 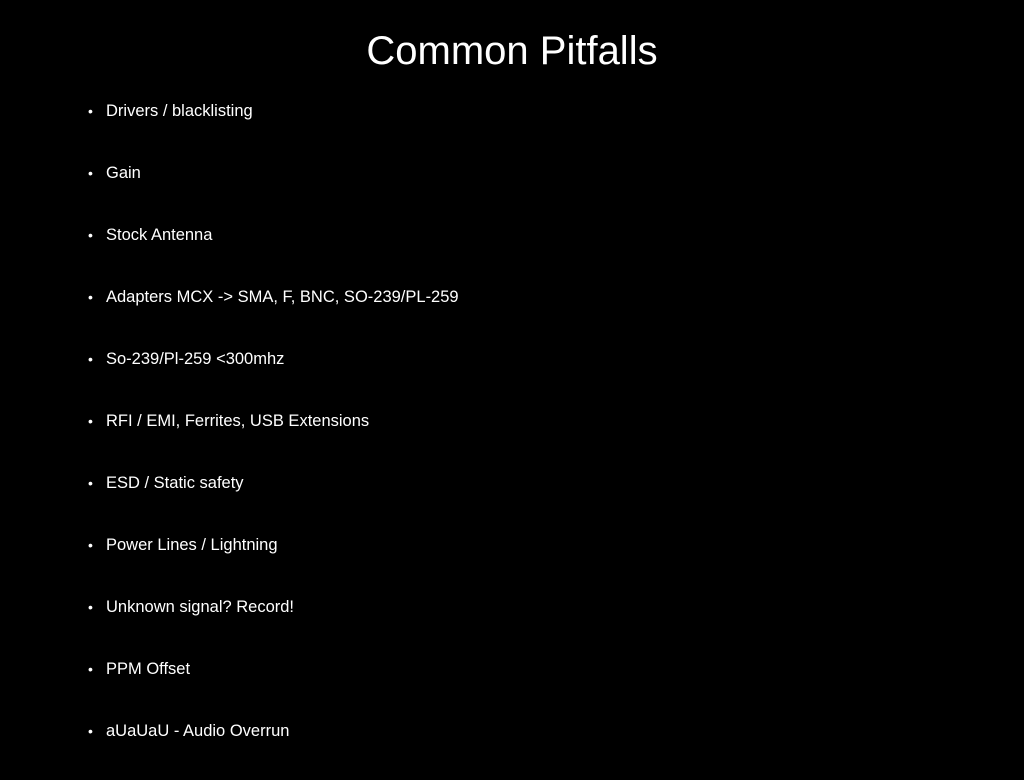 I want to click on bullet-text: ESD / Static safety, so click(x=175, y=483).